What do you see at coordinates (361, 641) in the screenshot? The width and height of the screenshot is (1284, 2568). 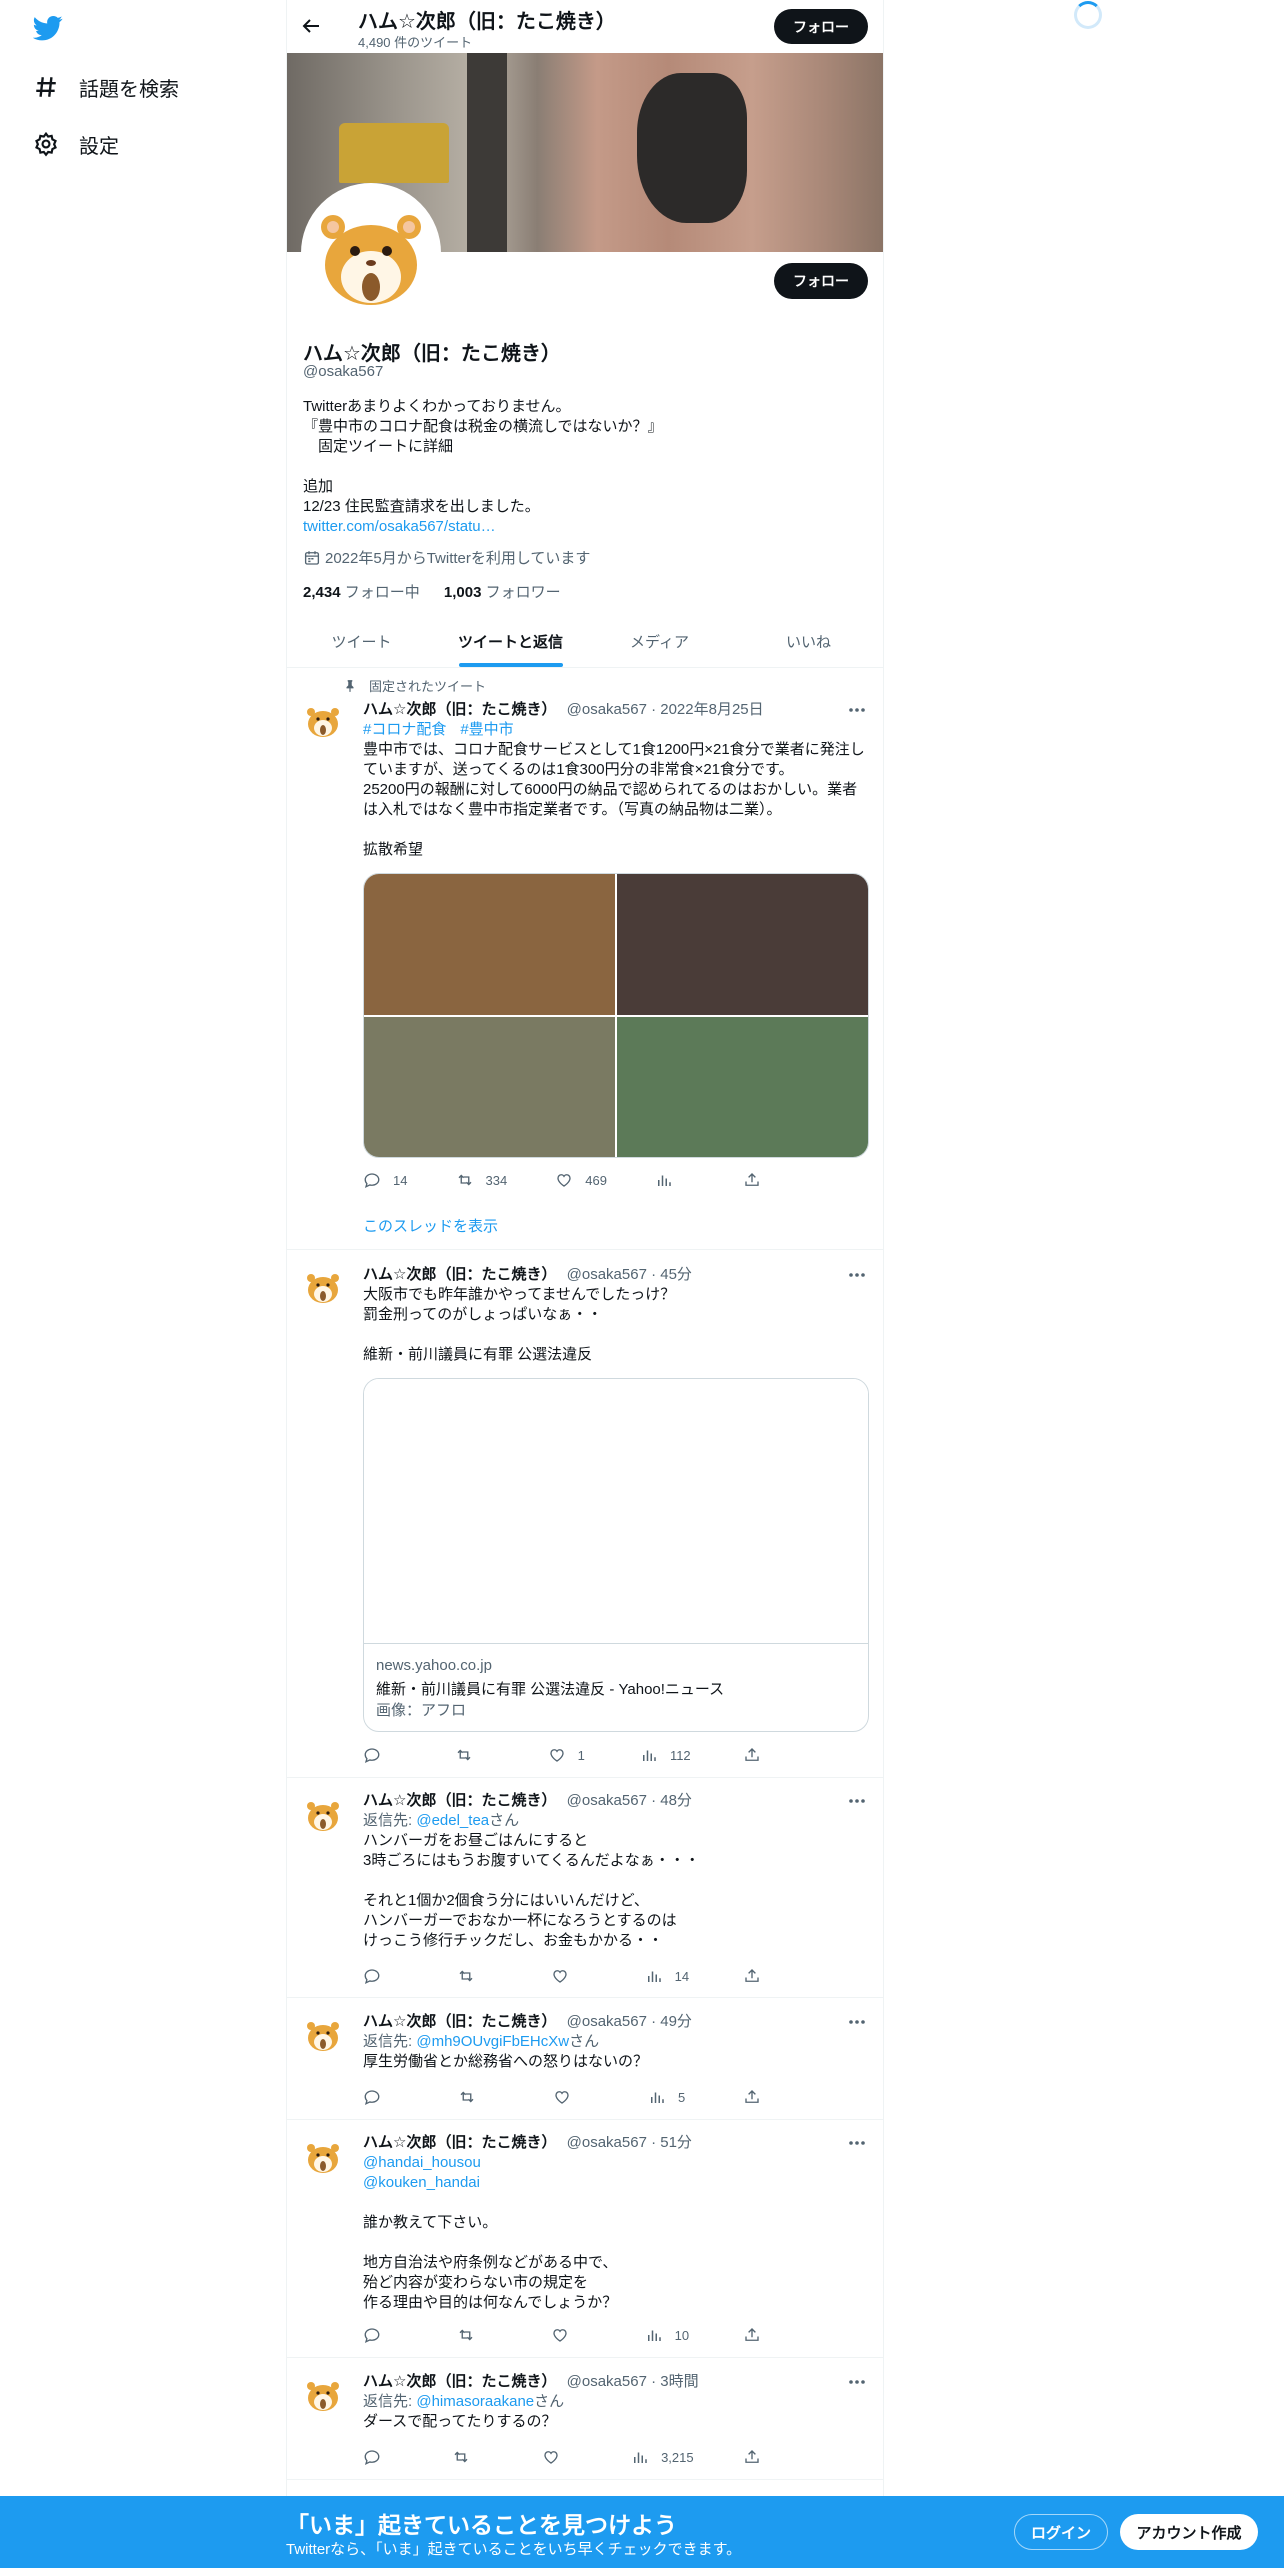 I see `tab-tweets: ツイート` at bounding box center [361, 641].